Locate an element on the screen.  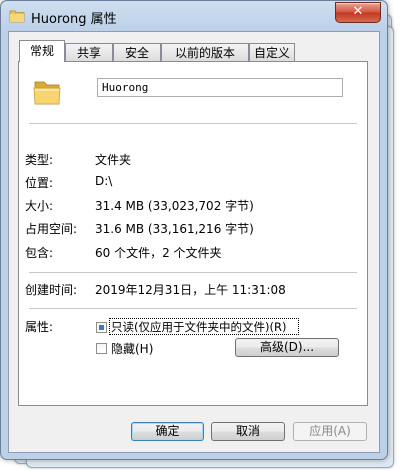
title-bar: Huorong 属性 ✕ is located at coordinates (194, 16).